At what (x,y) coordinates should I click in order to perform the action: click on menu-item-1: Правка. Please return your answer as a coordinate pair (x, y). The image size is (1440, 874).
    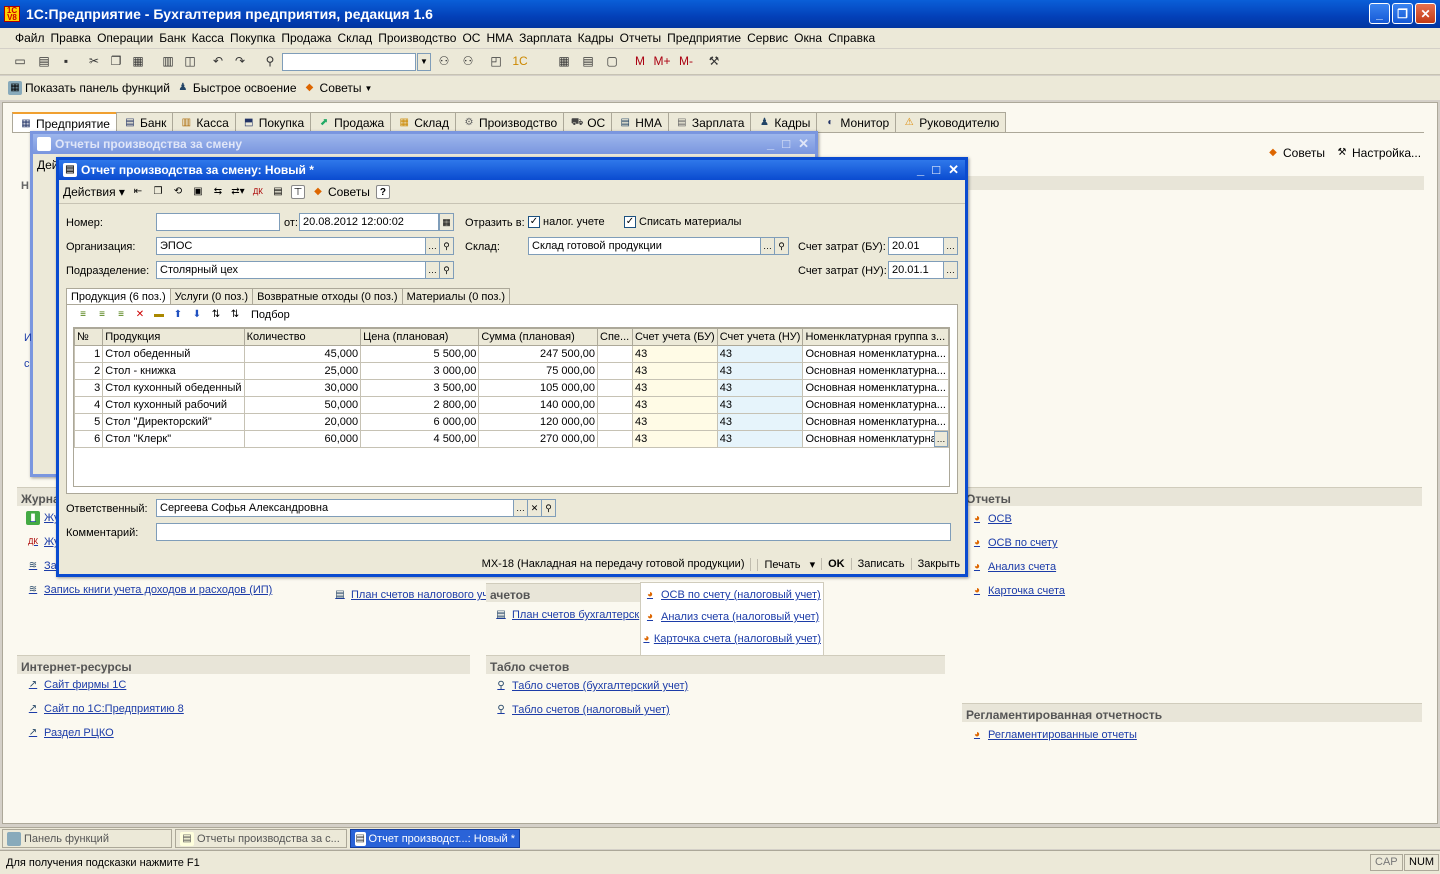
    Looking at the image, I should click on (71, 38).